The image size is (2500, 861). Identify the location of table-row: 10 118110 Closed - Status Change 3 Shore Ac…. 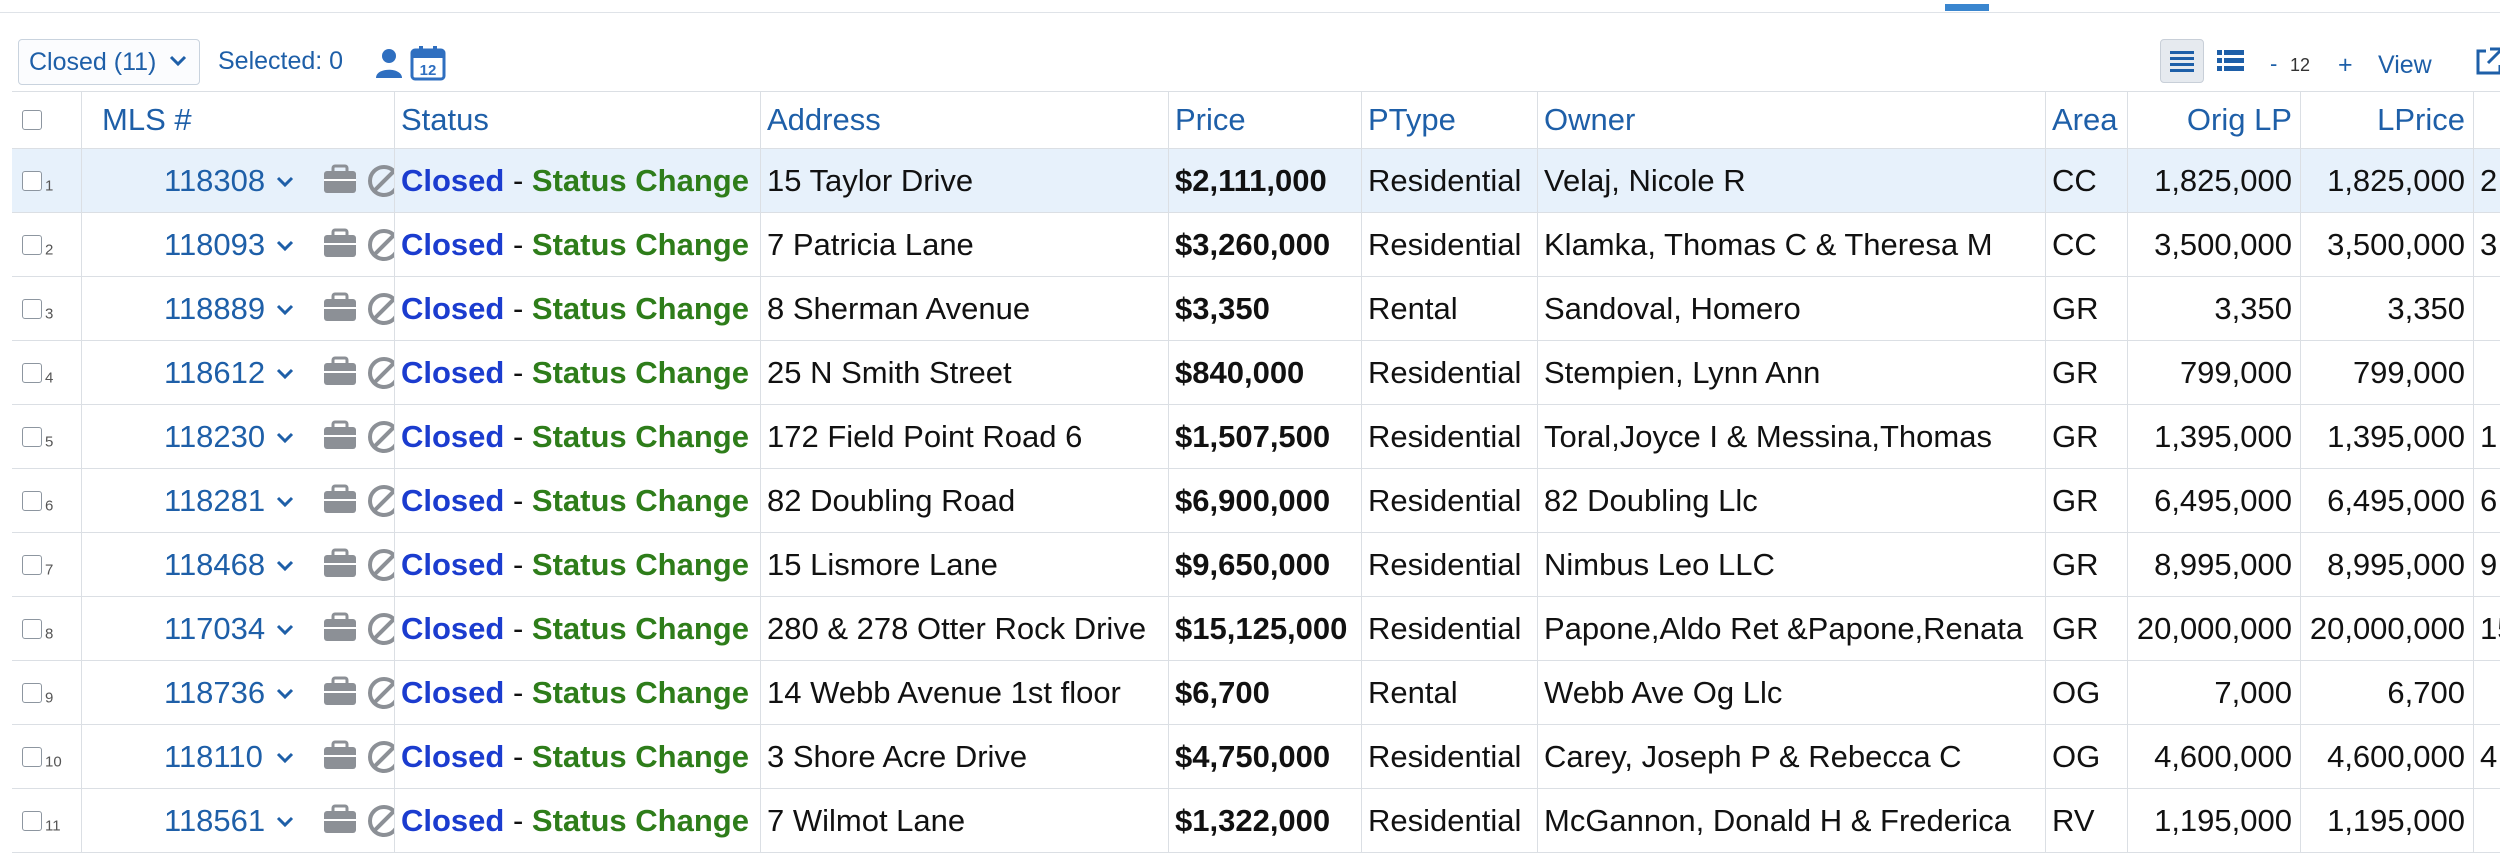
(1256, 757).